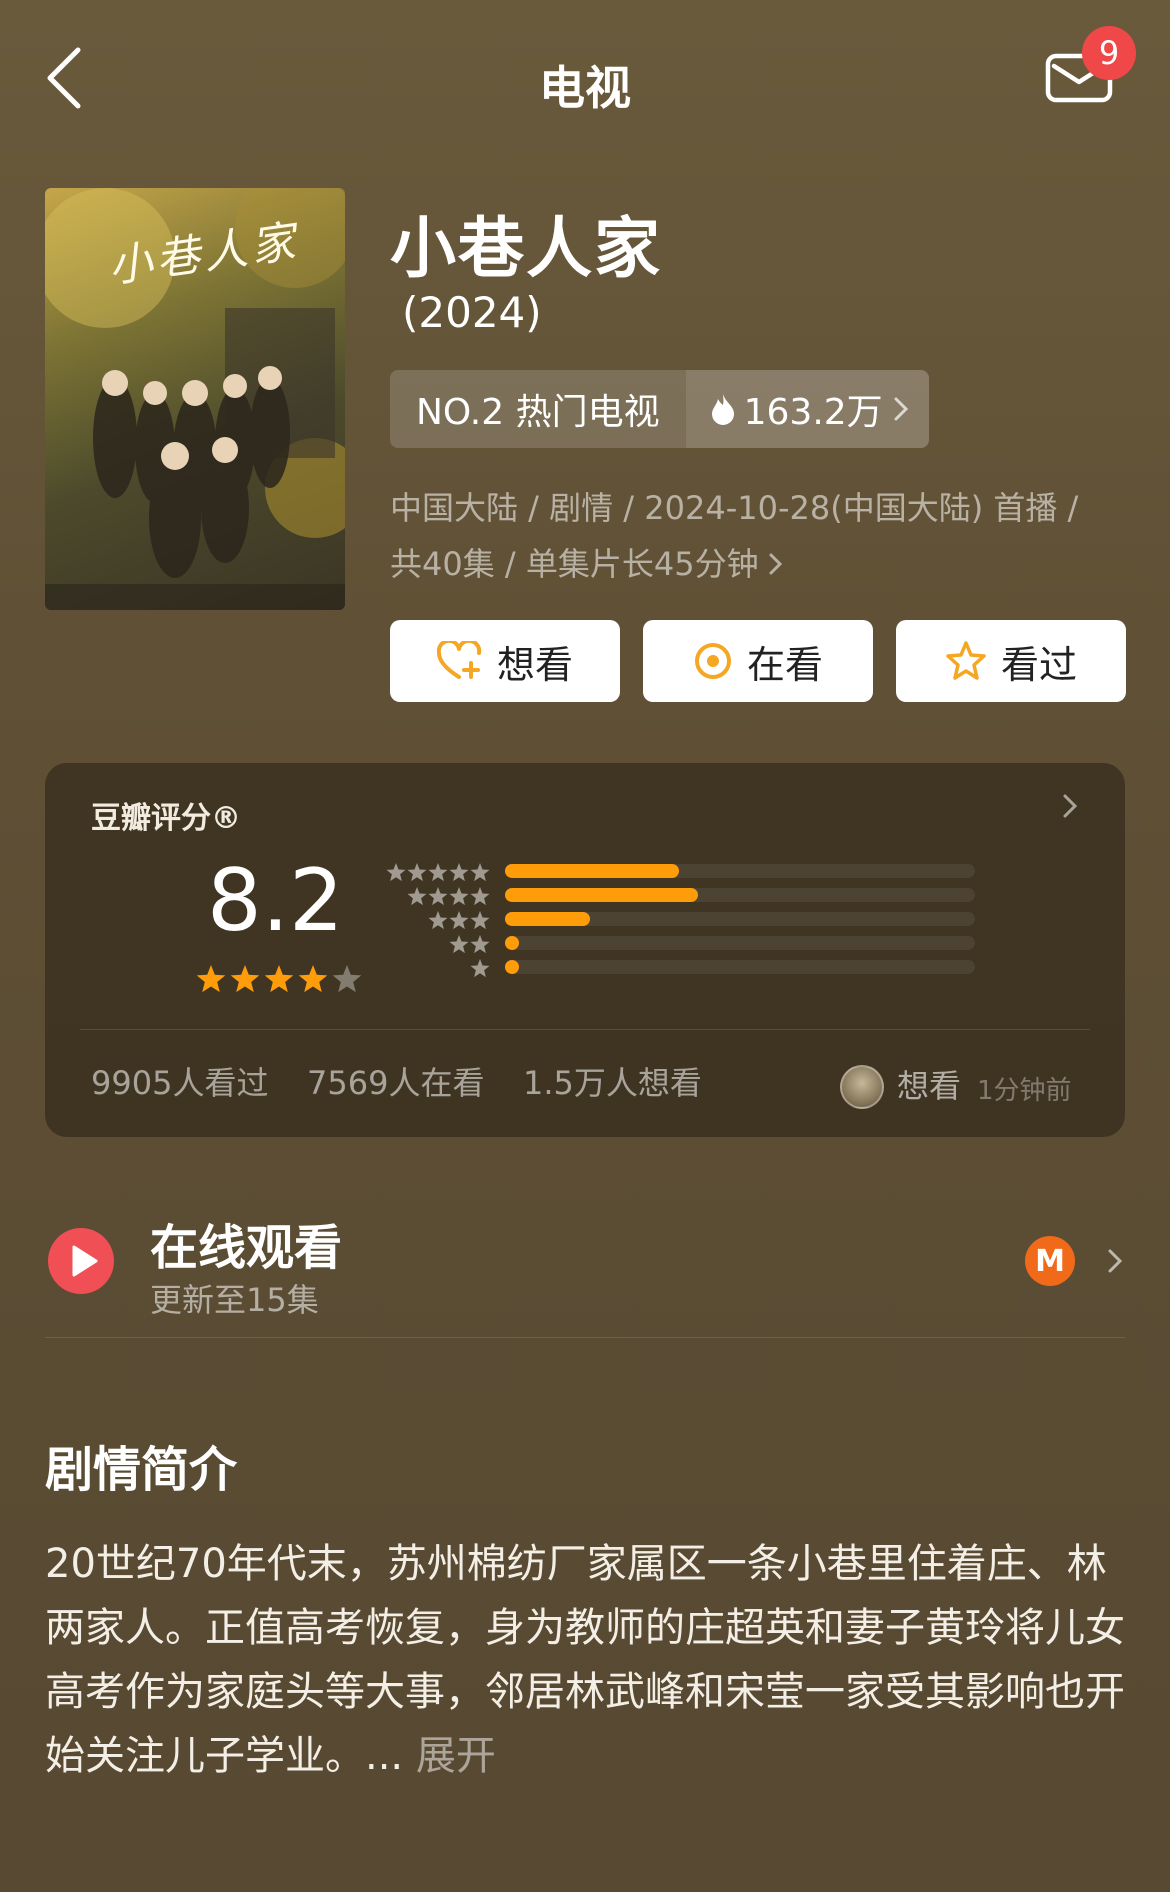  I want to click on rating-bar-5-star, so click(740, 871).